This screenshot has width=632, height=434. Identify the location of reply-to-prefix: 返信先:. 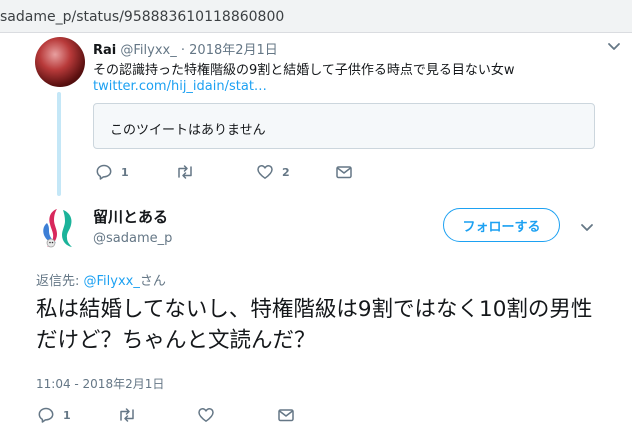
(60, 281).